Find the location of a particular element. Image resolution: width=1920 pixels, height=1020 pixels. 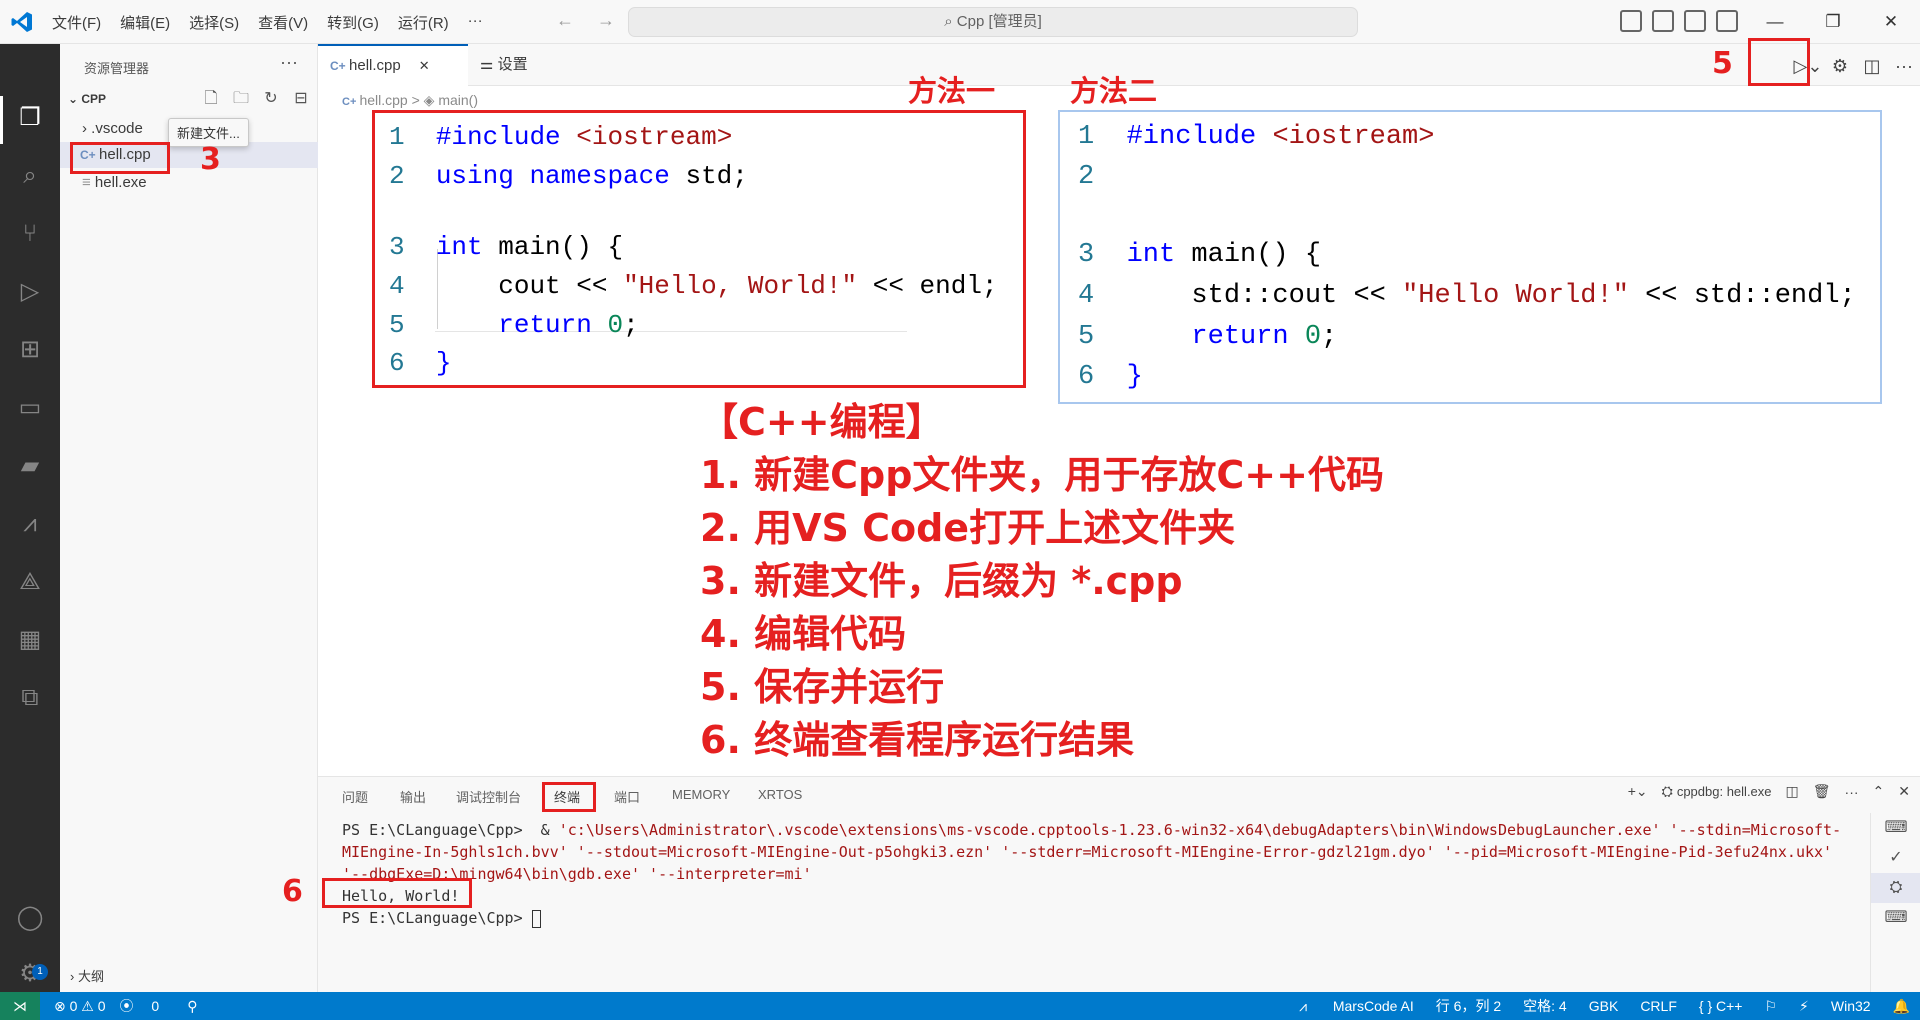

new-terminal-icon: +⌄ is located at coordinates (1638, 791).